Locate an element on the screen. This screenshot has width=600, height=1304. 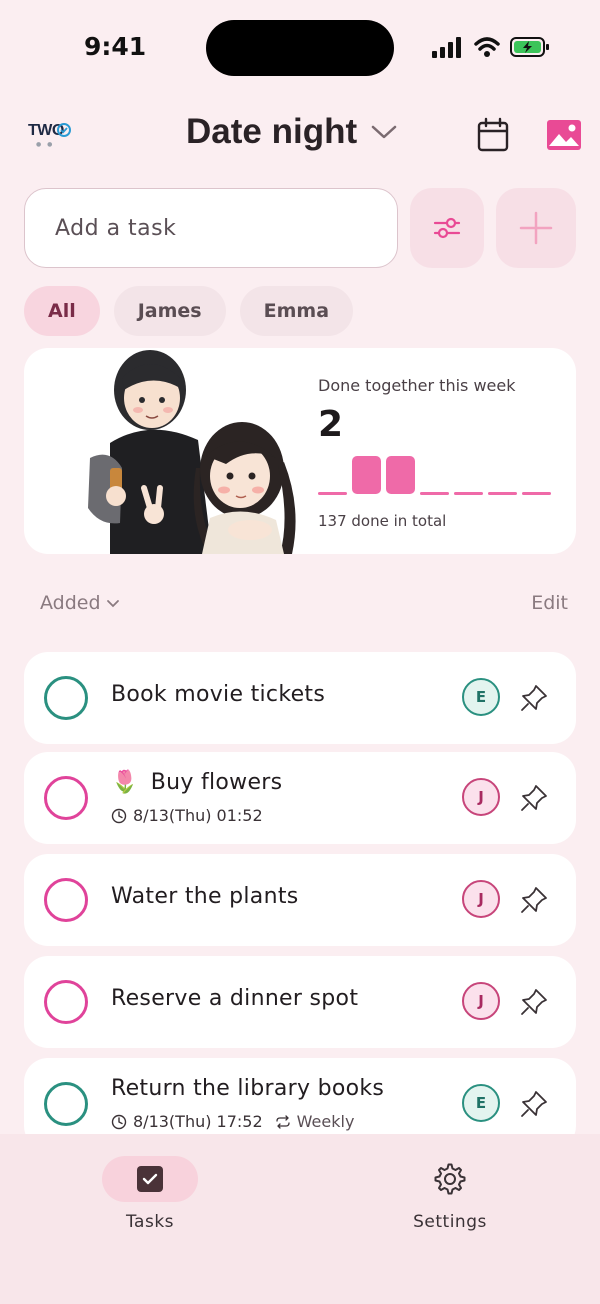
image-button is located at coordinates (564, 135).